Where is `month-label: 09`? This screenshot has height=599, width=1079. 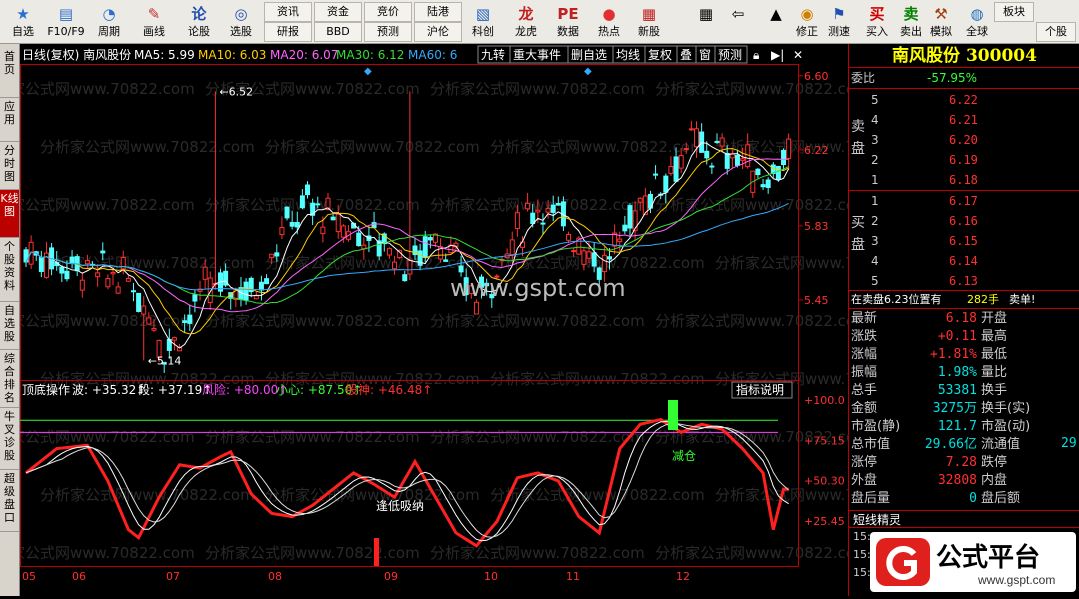 month-label: 09 is located at coordinates (391, 576).